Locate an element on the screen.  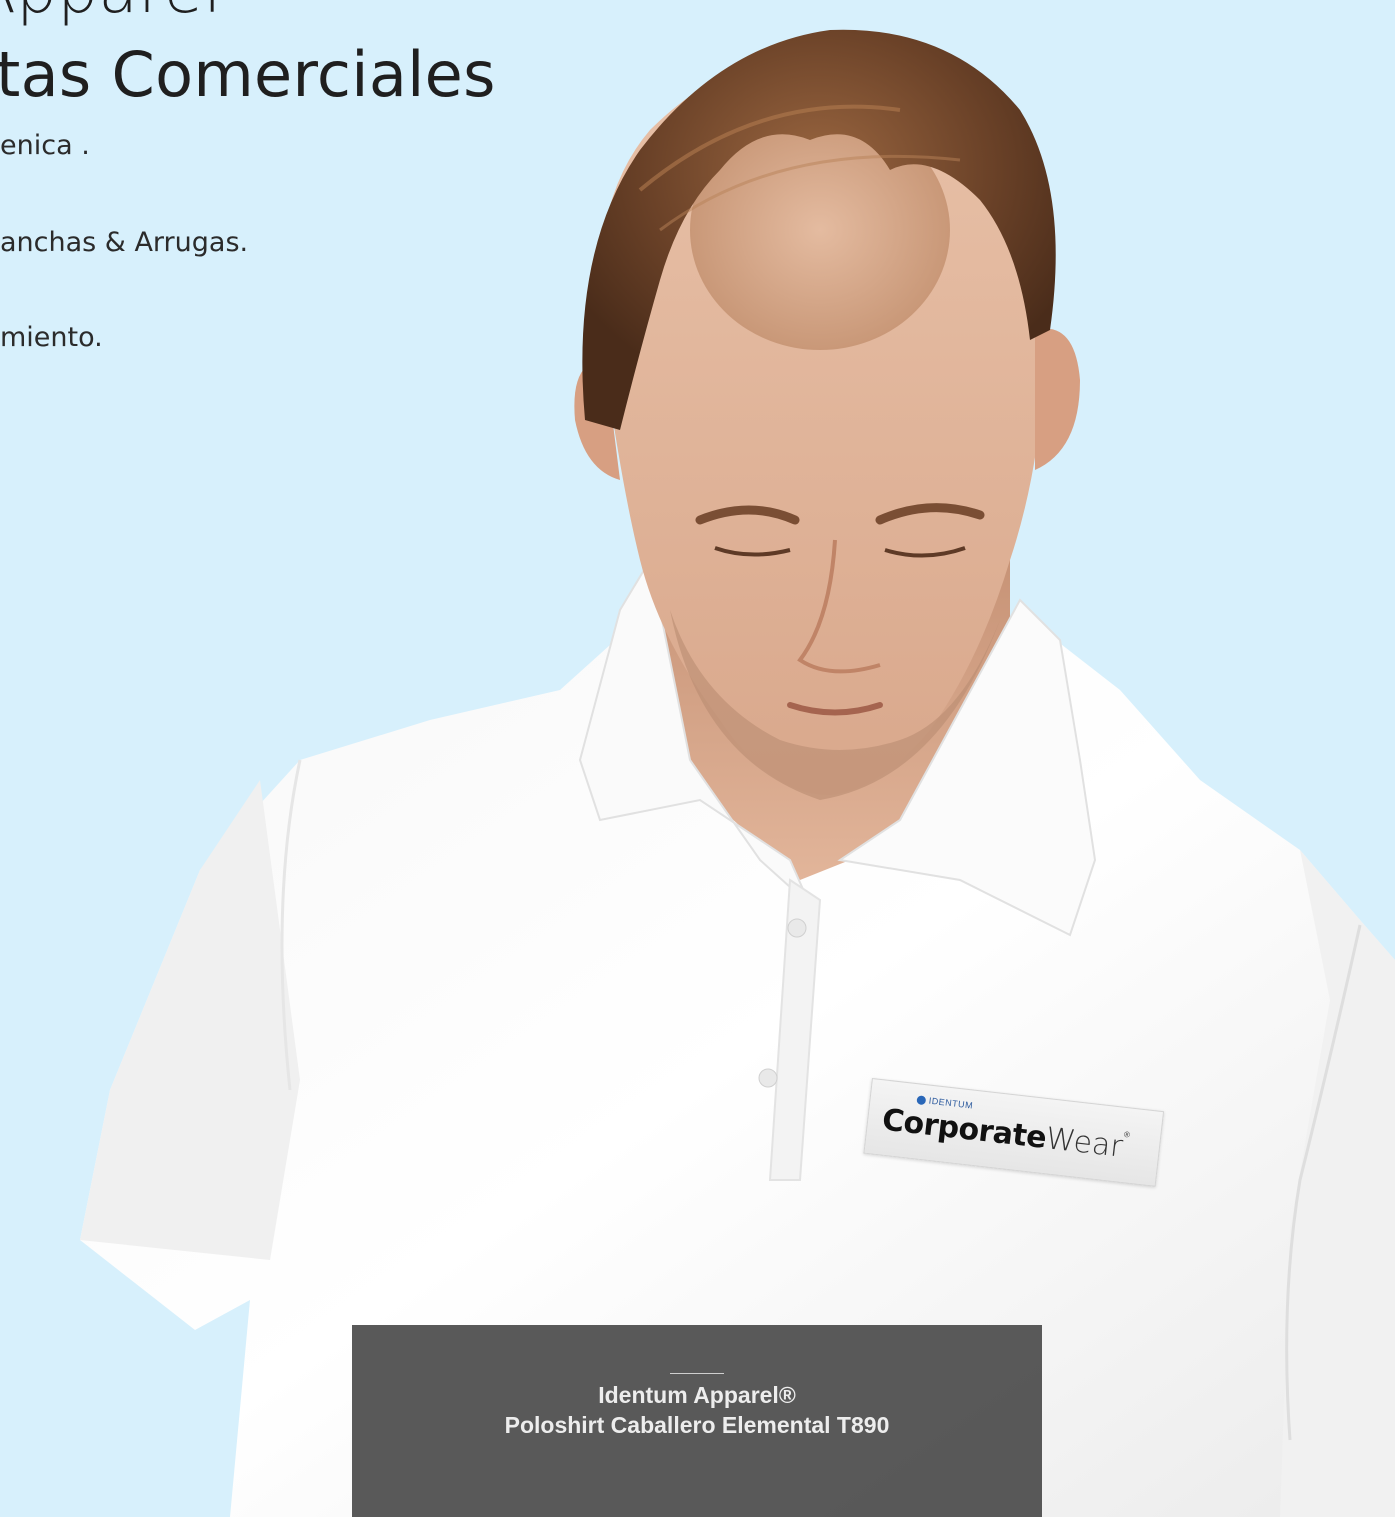
caption-product-name: Poloshirt Caballero Elemental T890 is located at coordinates (697, 1425).